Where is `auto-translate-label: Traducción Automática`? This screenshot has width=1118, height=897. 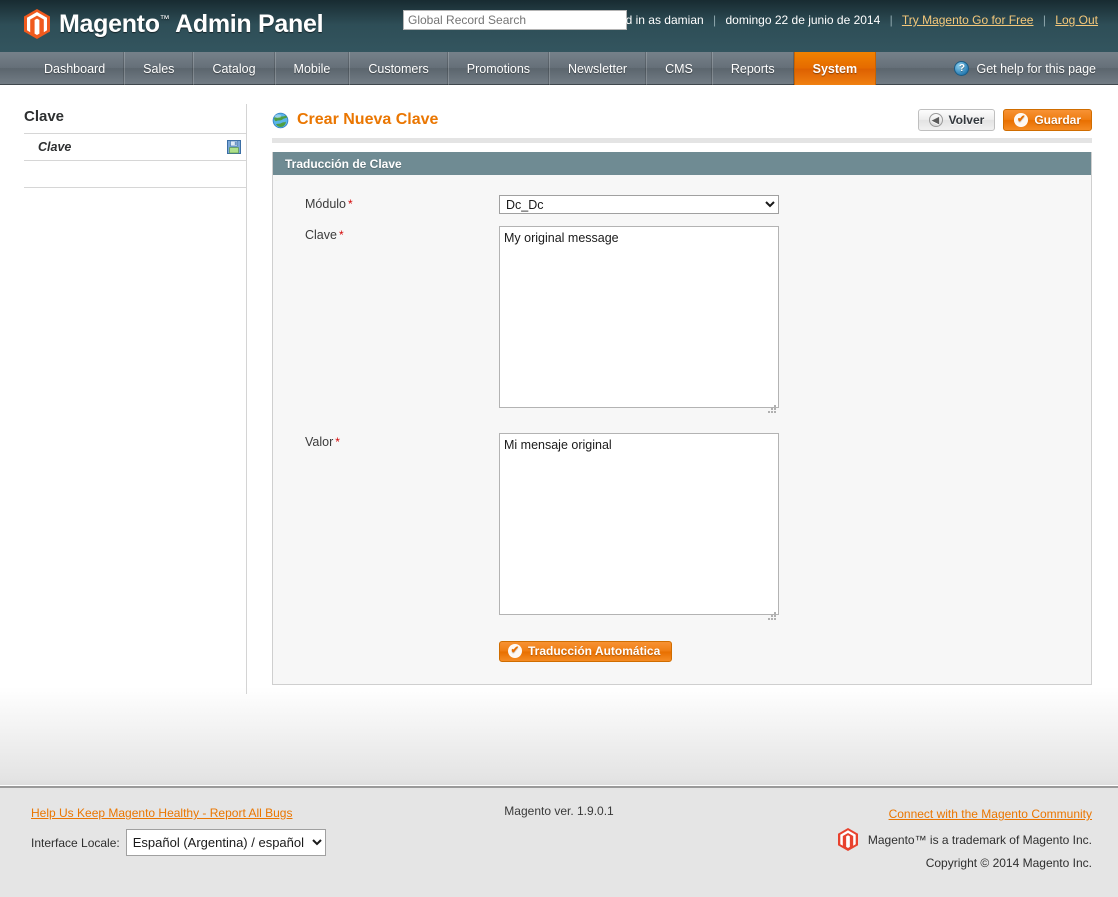 auto-translate-label: Traducción Automática is located at coordinates (594, 651).